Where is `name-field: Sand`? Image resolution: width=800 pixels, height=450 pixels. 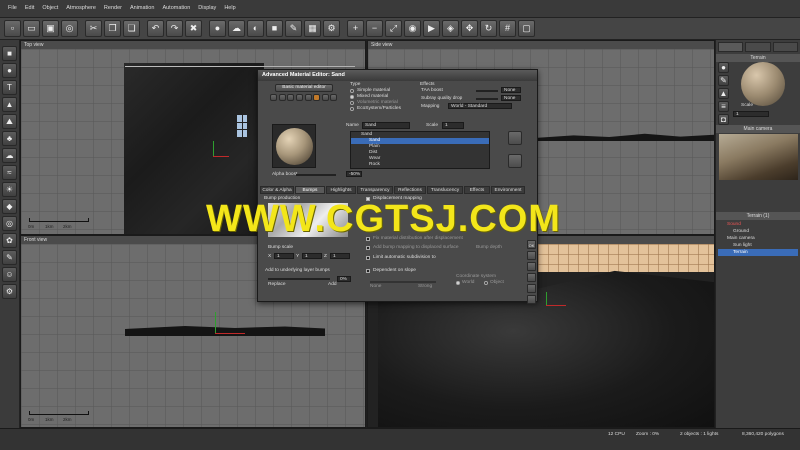
name-field: Sand is located at coordinates (386, 125).